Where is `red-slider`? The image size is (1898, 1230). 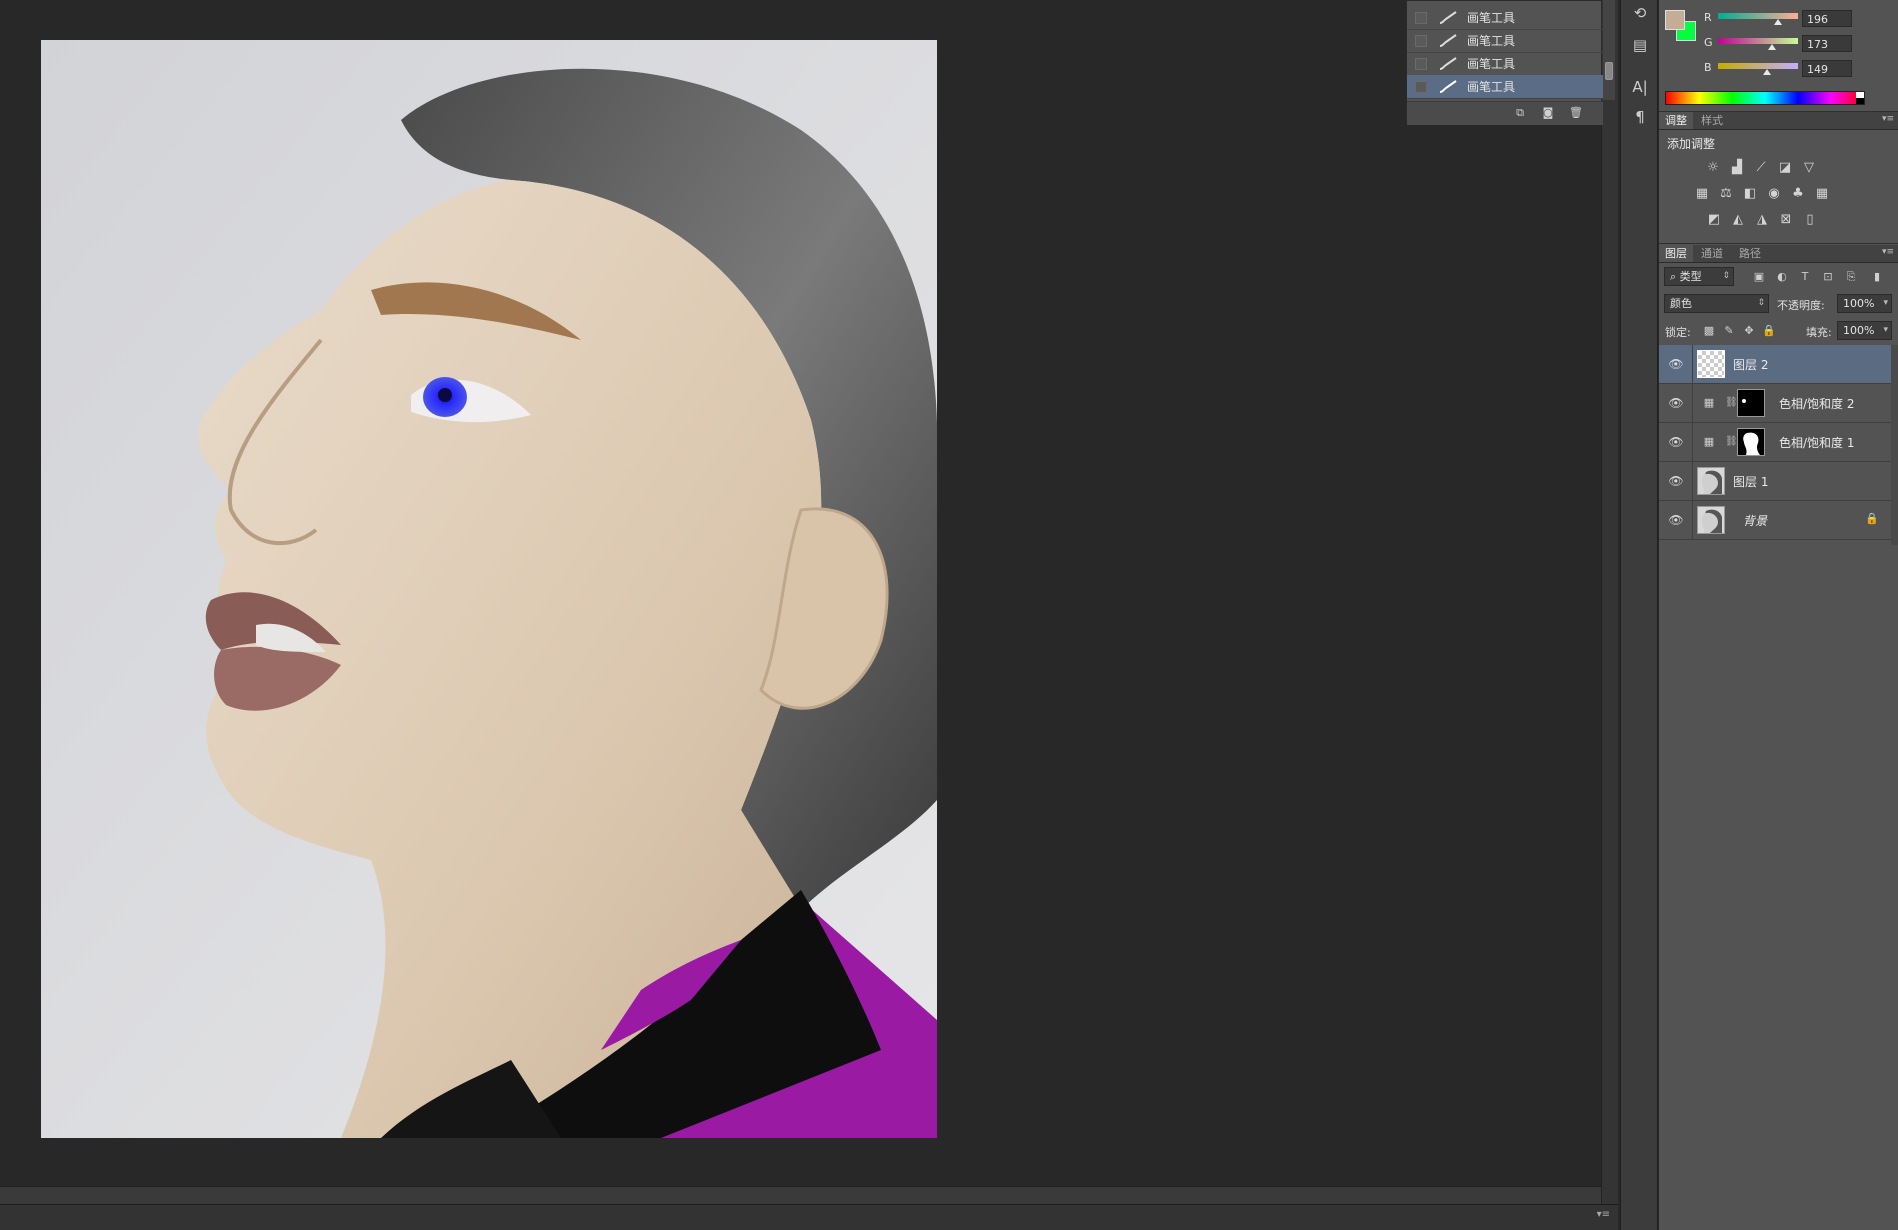 red-slider is located at coordinates (1758, 16).